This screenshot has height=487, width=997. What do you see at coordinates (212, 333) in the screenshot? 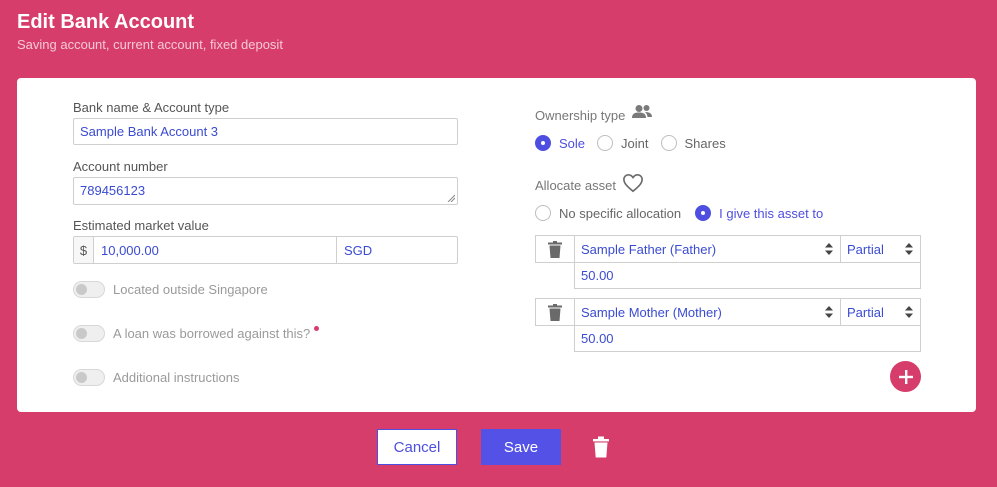
I see `toggle-label: A loan was borrowed against this?` at bounding box center [212, 333].